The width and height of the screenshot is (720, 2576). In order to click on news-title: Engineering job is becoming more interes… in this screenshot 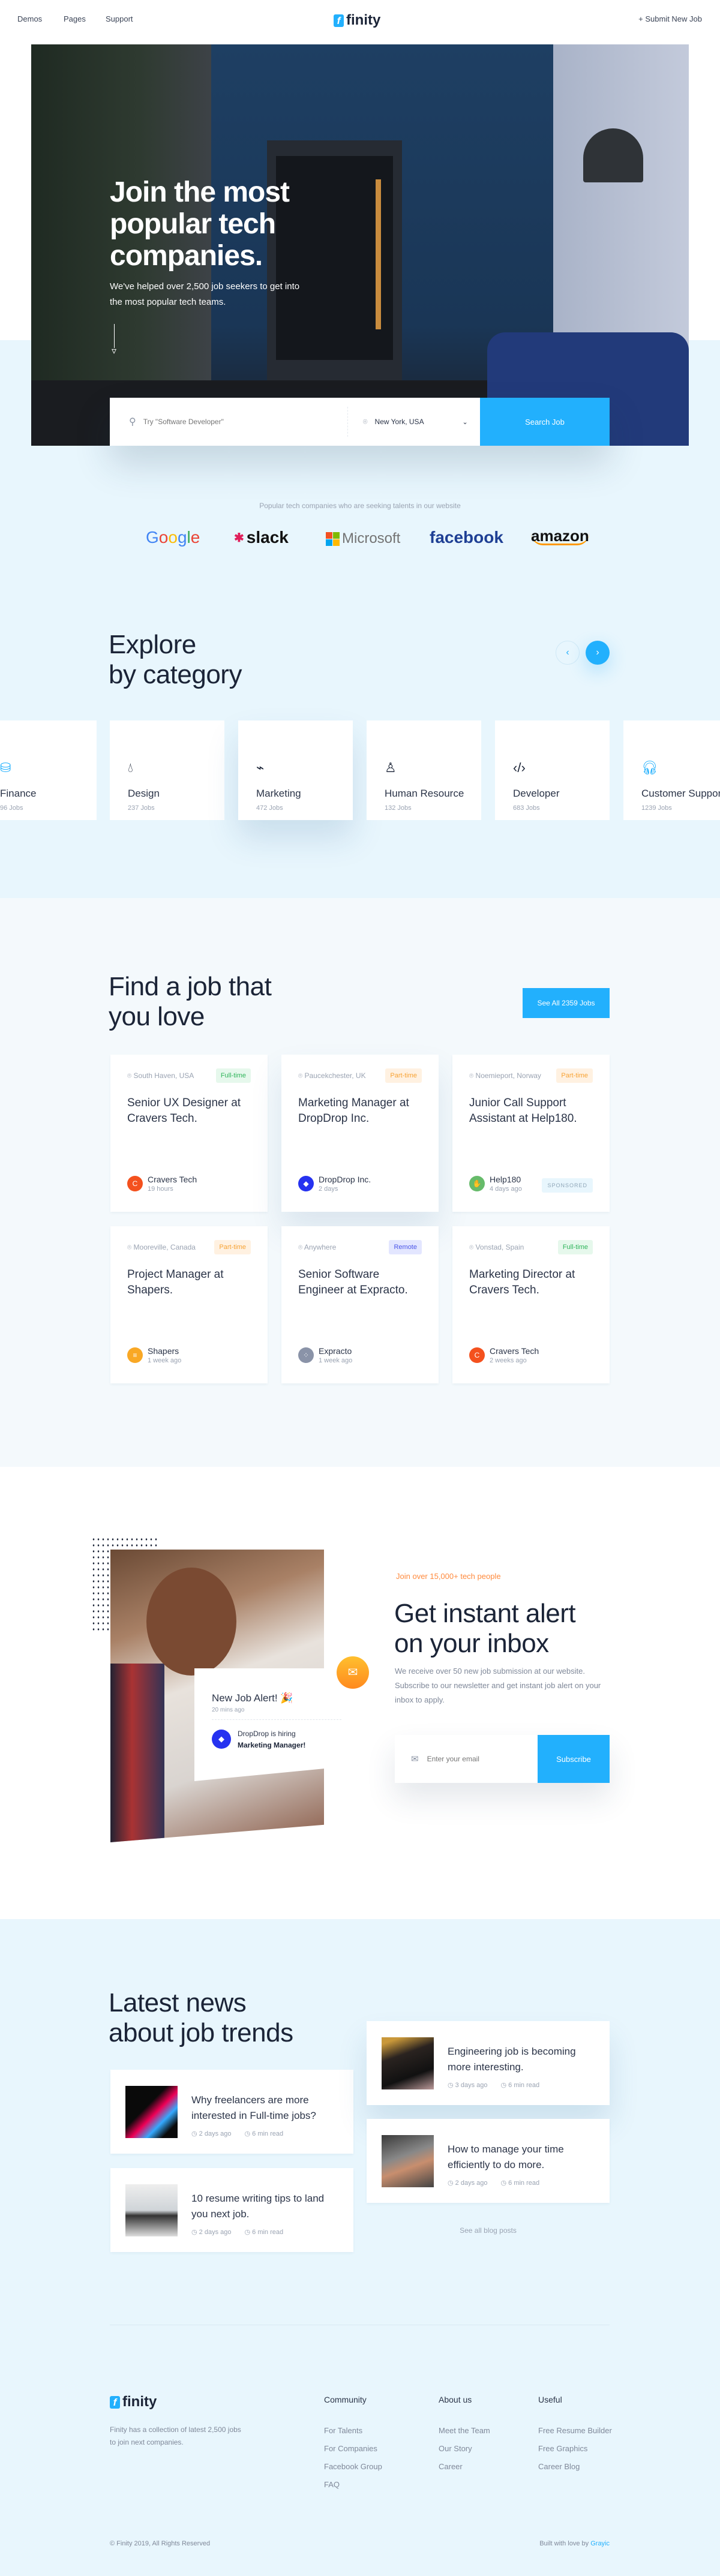, I will do `click(512, 2059)`.